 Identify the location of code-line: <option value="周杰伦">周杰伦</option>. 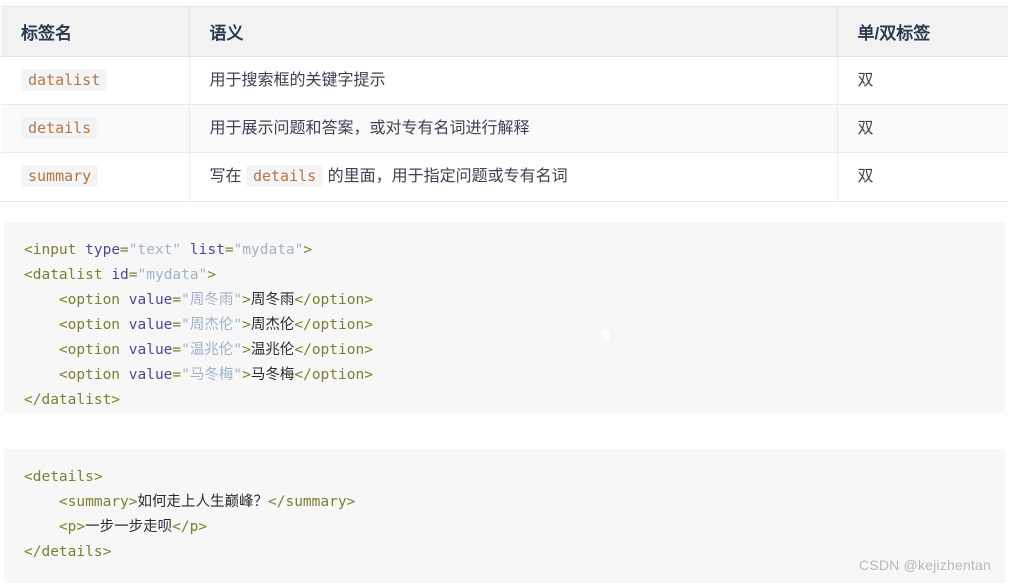
(504, 325).